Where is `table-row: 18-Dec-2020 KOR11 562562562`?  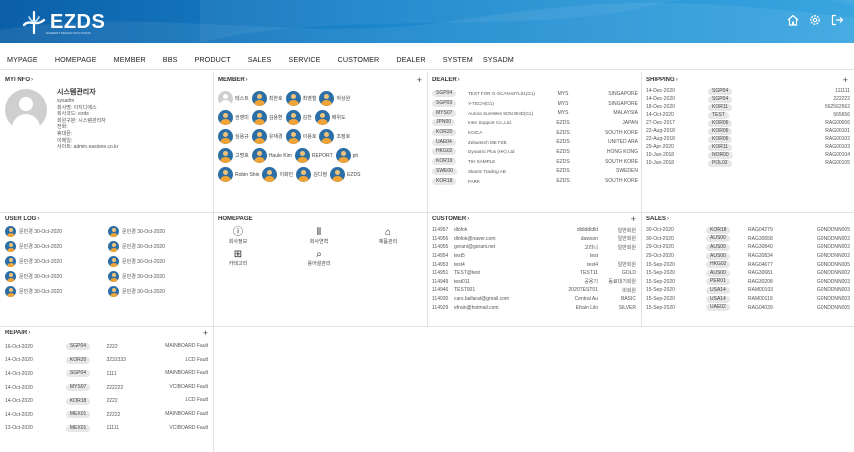 table-row: 18-Dec-2020 KOR11 562562562 is located at coordinates (748, 107).